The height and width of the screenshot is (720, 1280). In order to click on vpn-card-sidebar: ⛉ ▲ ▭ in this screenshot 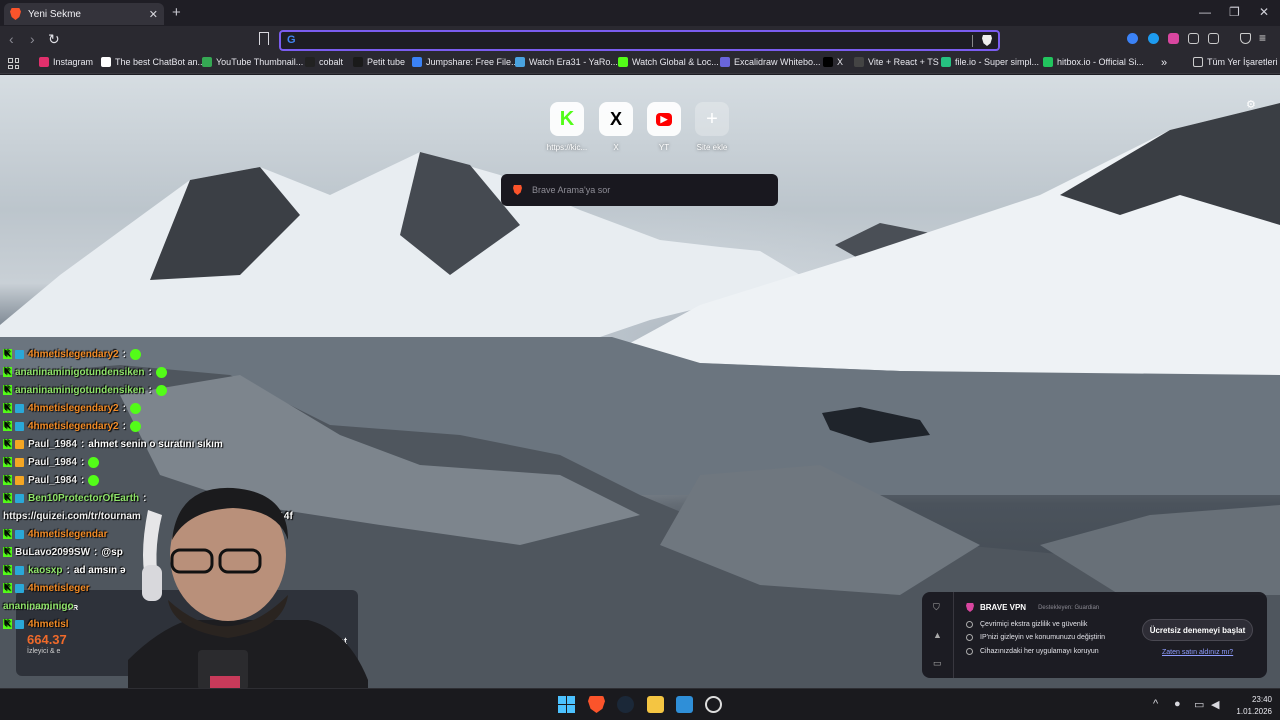, I will do `click(938, 635)`.